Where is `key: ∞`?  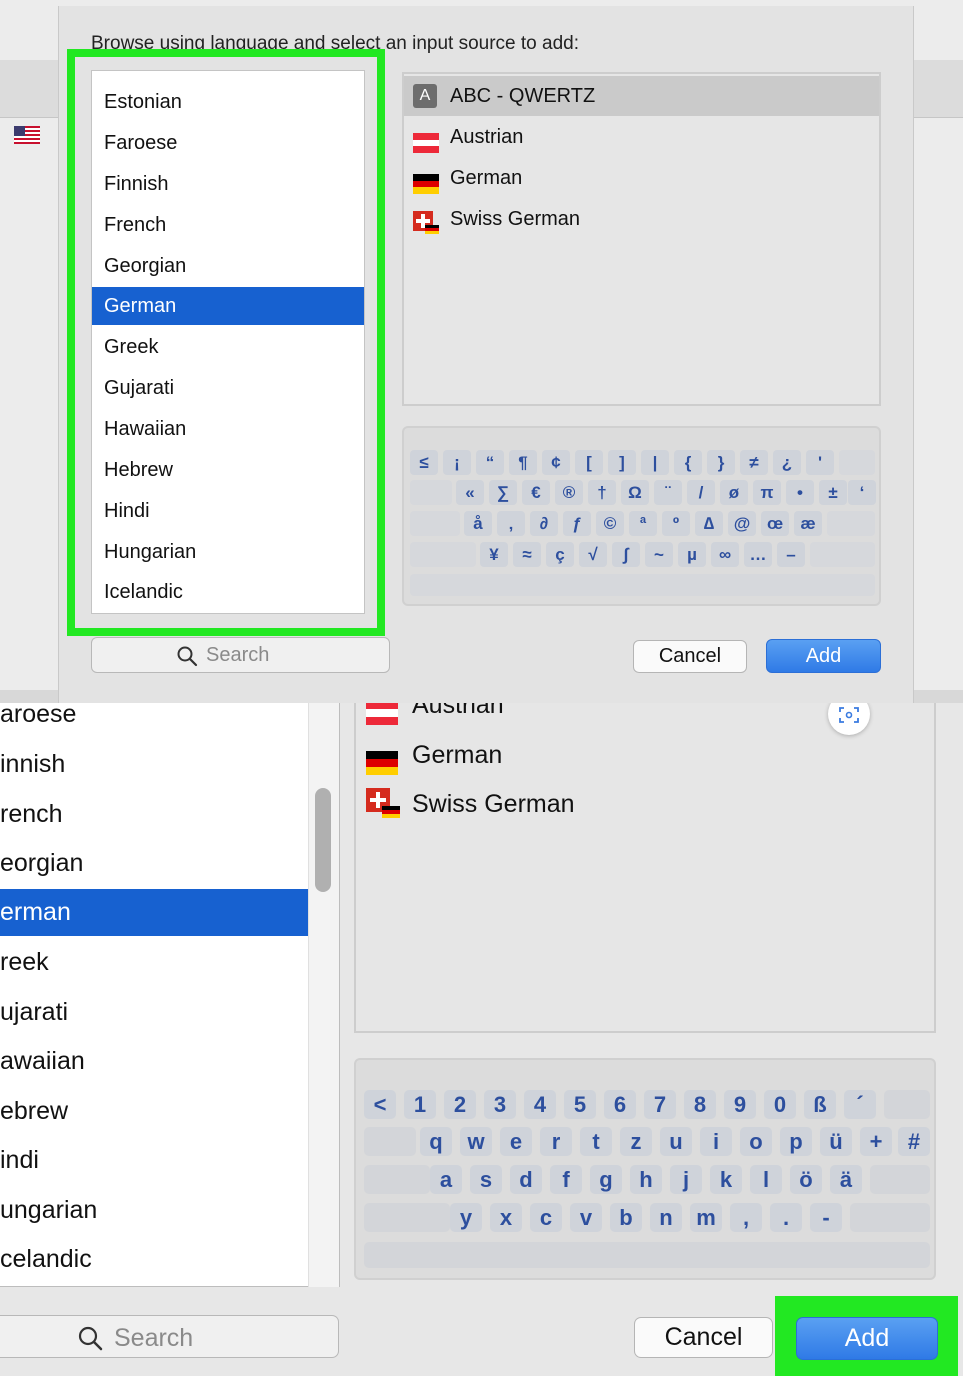 key: ∞ is located at coordinates (725, 554).